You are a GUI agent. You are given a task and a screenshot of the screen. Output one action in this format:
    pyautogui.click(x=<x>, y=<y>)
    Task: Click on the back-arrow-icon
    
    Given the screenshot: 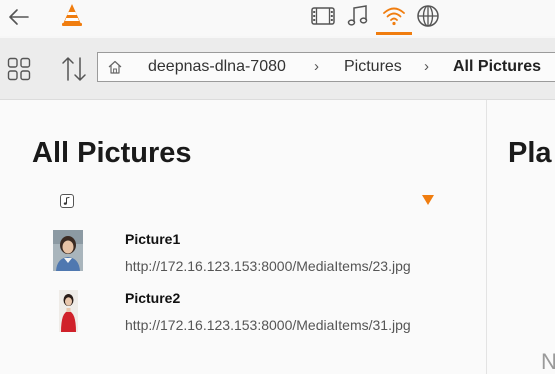 What is the action you would take?
    pyautogui.click(x=19, y=17)
    